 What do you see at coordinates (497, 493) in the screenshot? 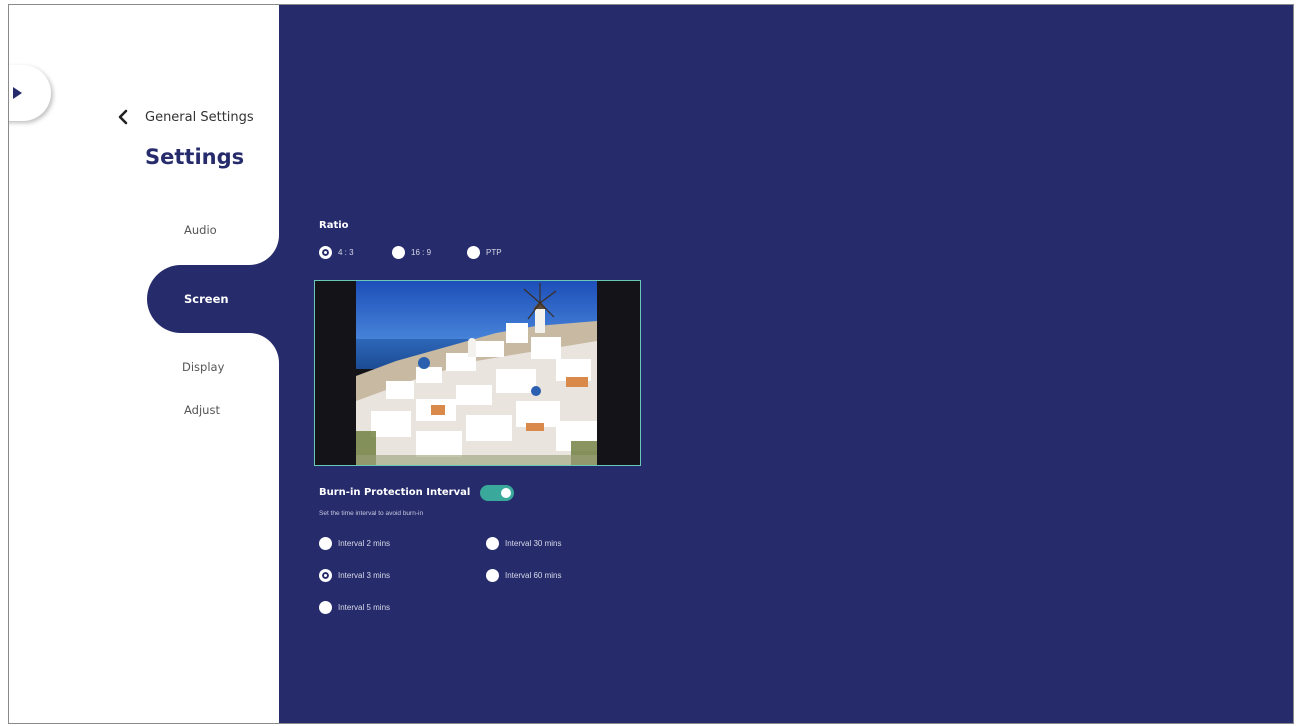
I see `burn-in-toggle` at bounding box center [497, 493].